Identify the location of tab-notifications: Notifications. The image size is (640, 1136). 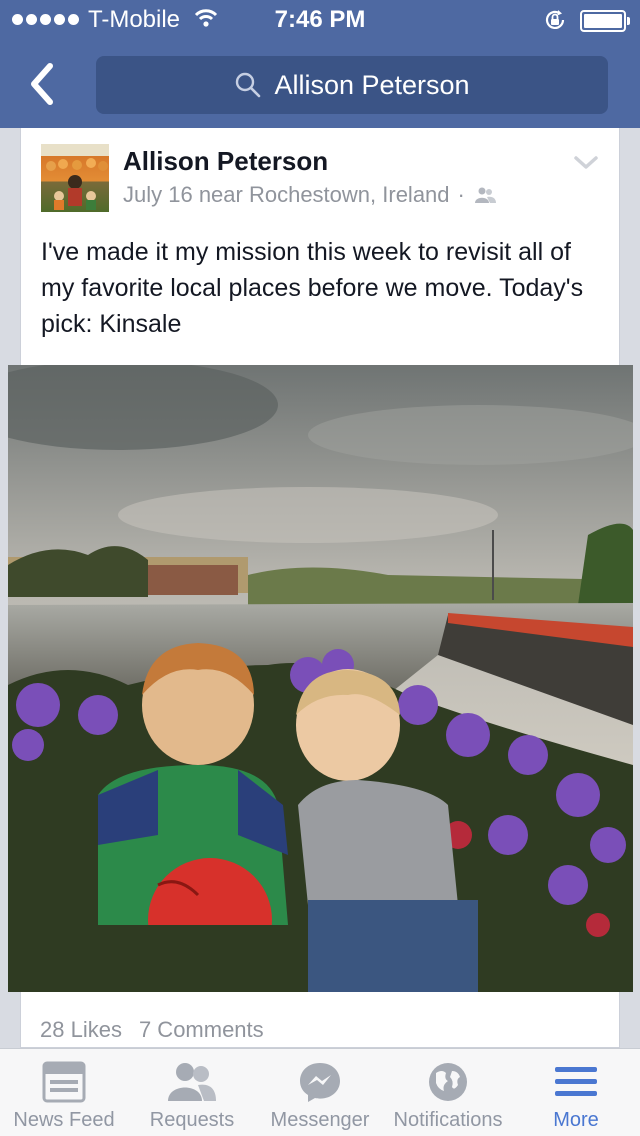
(448, 1092).